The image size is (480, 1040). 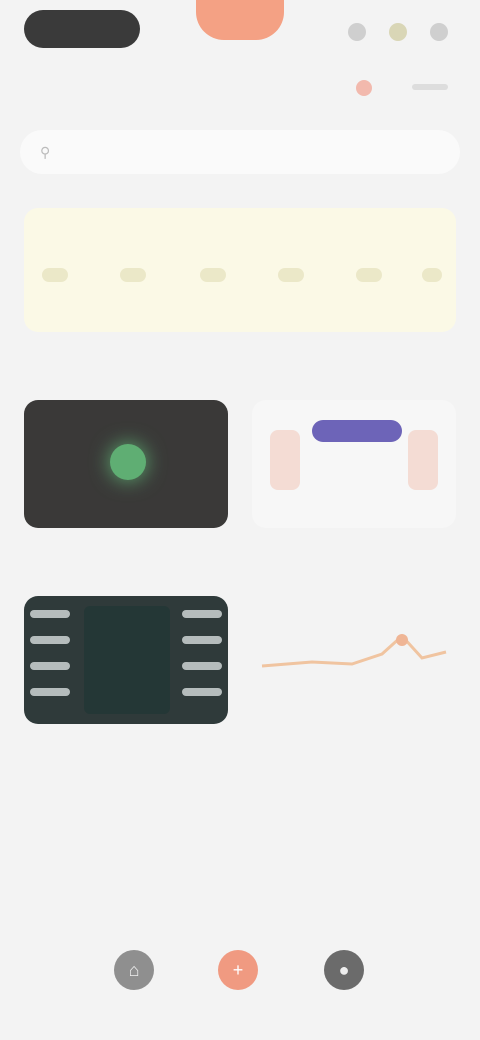 I want to click on center-panel, so click(x=127, y=660).